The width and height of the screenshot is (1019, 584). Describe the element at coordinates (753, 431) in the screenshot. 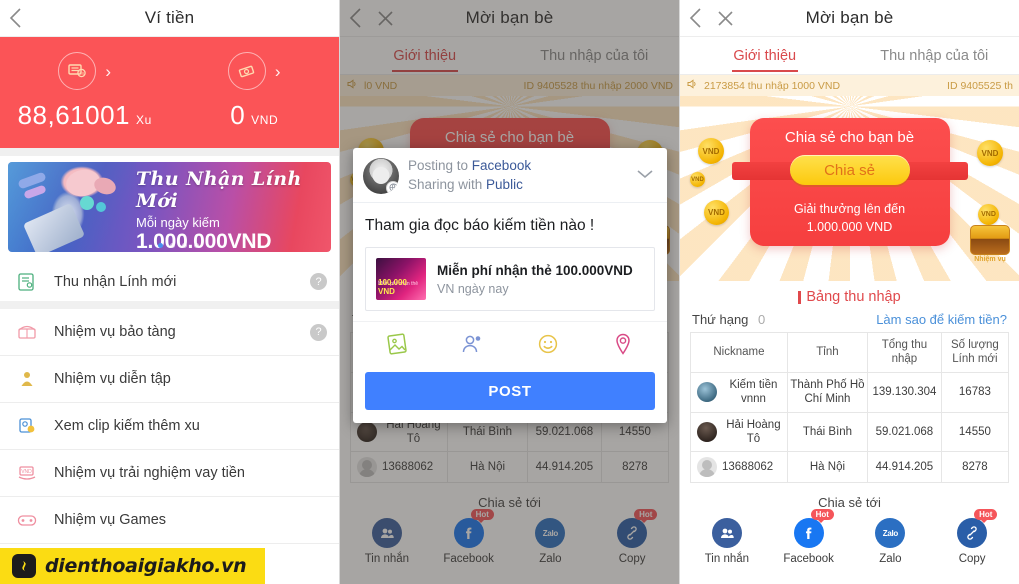

I see `row-nickname: Hải Hoàng Tô` at that location.